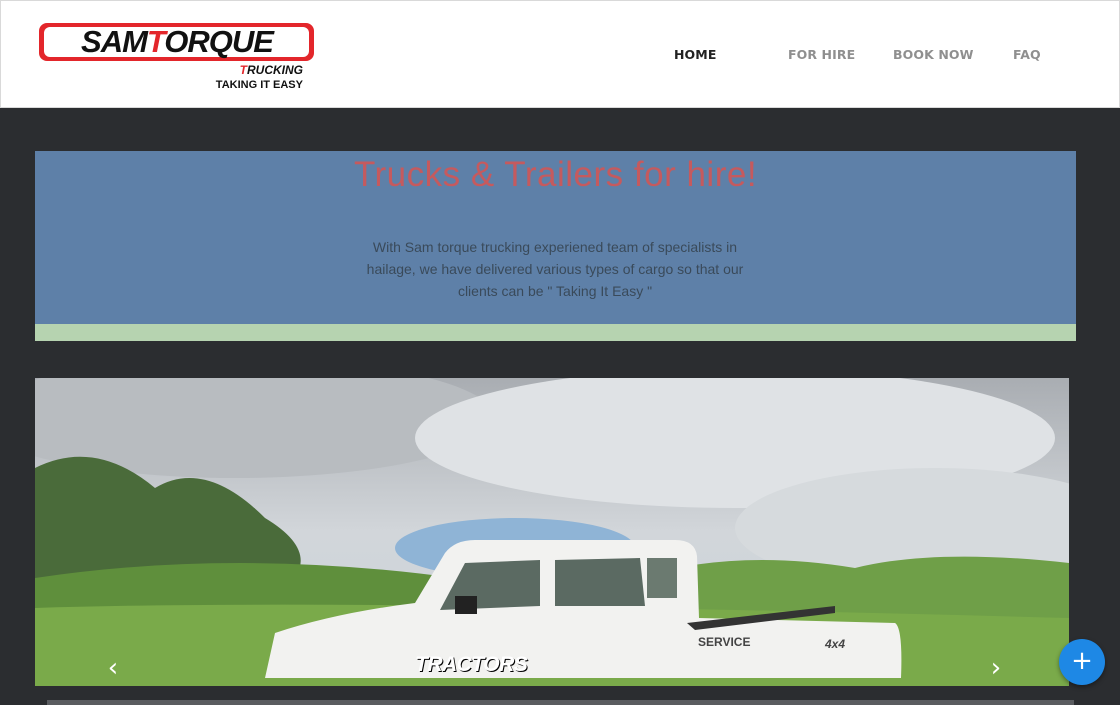 The image size is (1120, 705). Describe the element at coordinates (1027, 54) in the screenshot. I see `nav-faq-link: FAQ` at that location.